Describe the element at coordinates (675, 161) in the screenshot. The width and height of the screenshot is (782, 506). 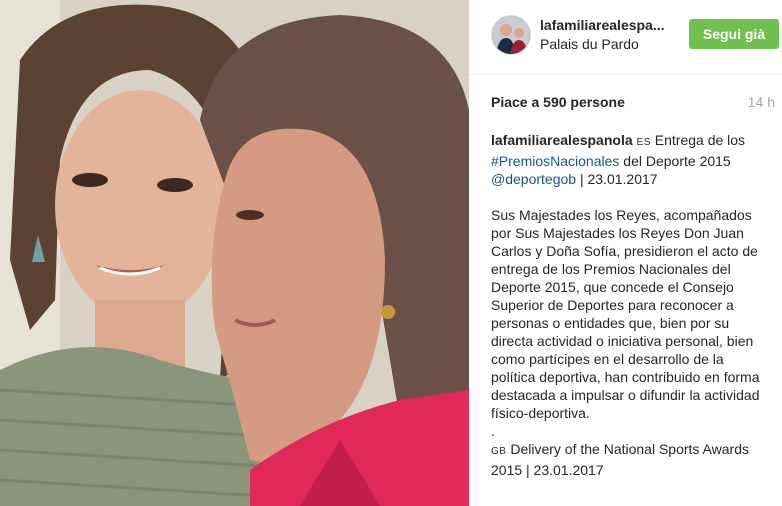
I see `caption-text: del Deporte 2015` at that location.